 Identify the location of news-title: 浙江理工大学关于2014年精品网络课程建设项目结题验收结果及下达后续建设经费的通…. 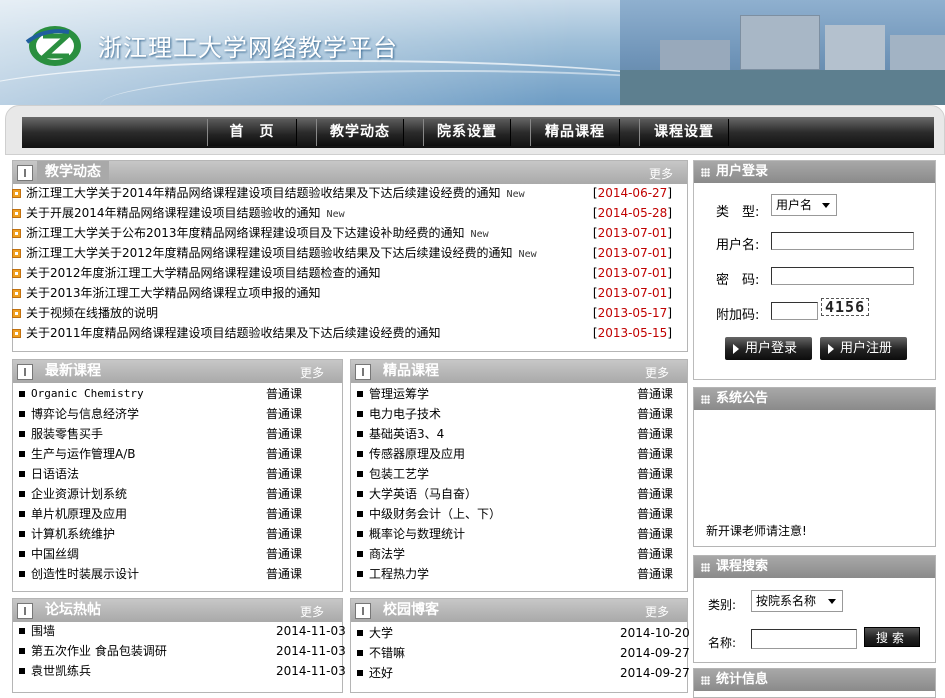
(263, 193).